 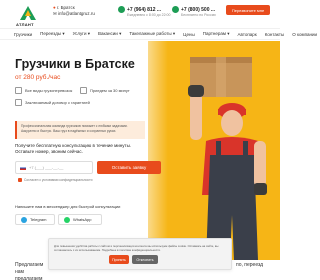 What do you see at coordinates (67, 219) in the screenshot?
I see `whatsapp-icon` at bounding box center [67, 219].